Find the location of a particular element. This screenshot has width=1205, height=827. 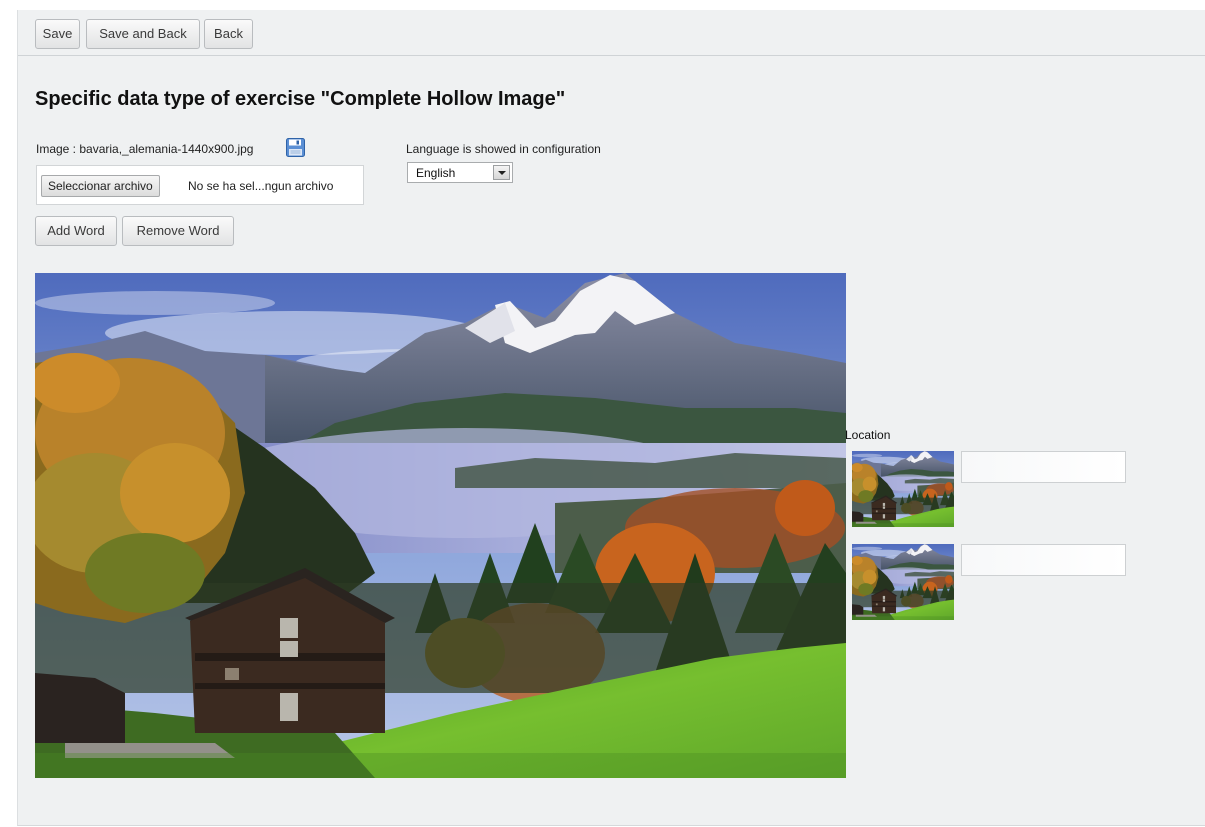

add-word-button: Add Word is located at coordinates (76, 231).